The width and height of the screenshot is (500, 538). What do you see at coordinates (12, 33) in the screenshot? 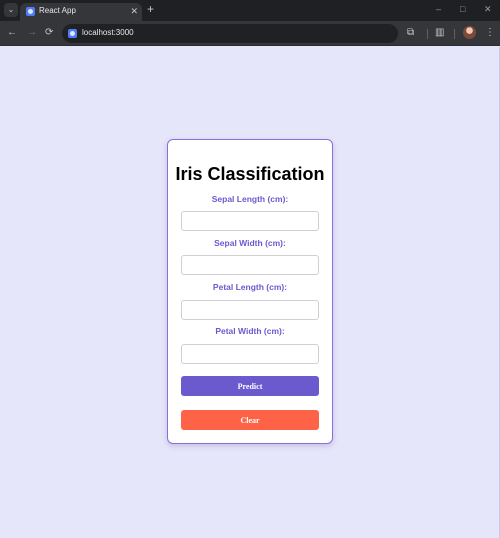
I see `back-icon: ←` at bounding box center [12, 33].